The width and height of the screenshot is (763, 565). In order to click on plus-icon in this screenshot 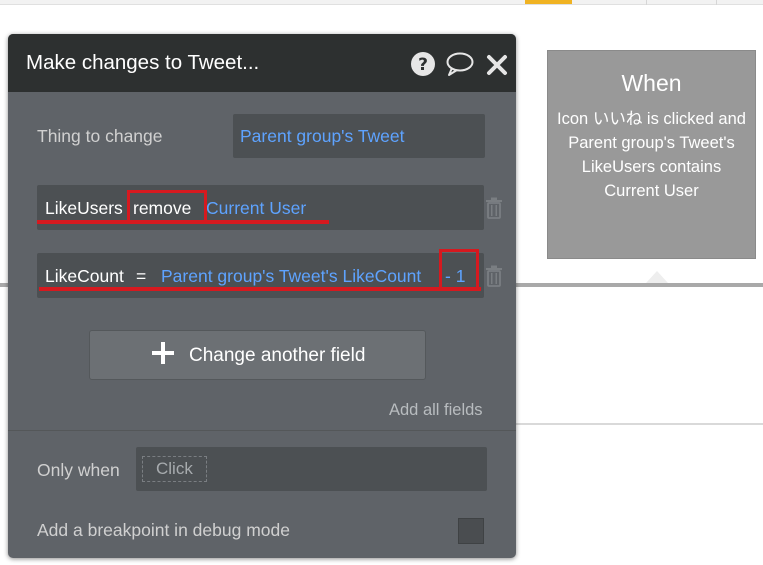, I will do `click(163, 356)`.